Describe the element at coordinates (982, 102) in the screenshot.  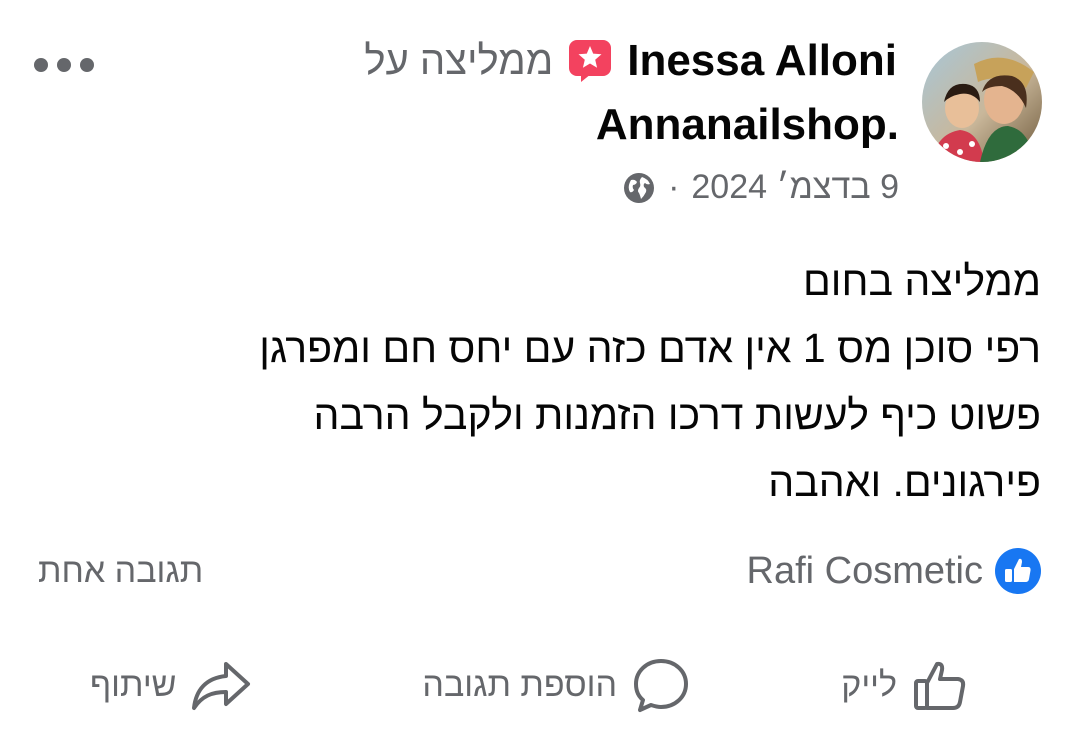
I see `avatar` at that location.